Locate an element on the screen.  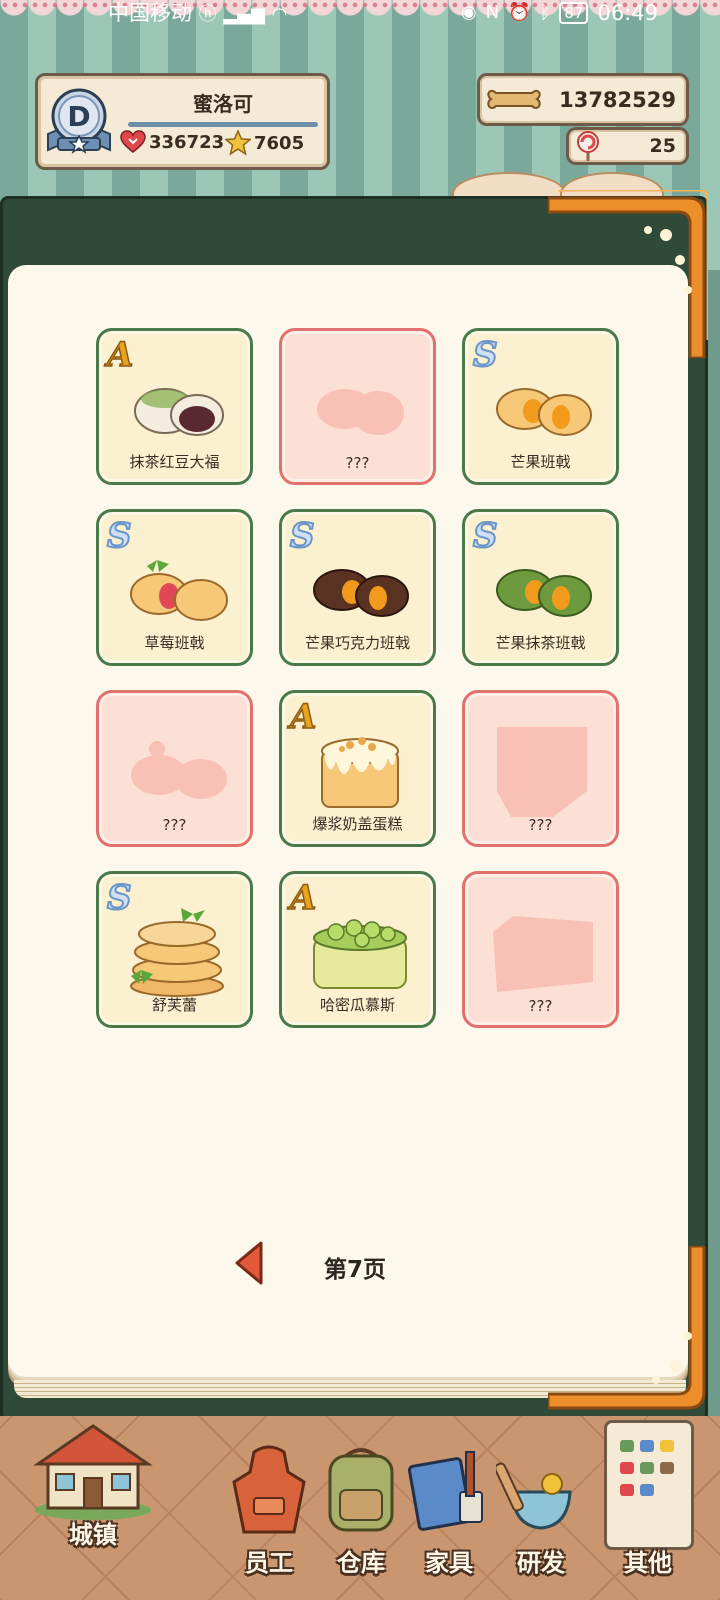
rank-badge-icon: D is located at coordinates (79, 121).